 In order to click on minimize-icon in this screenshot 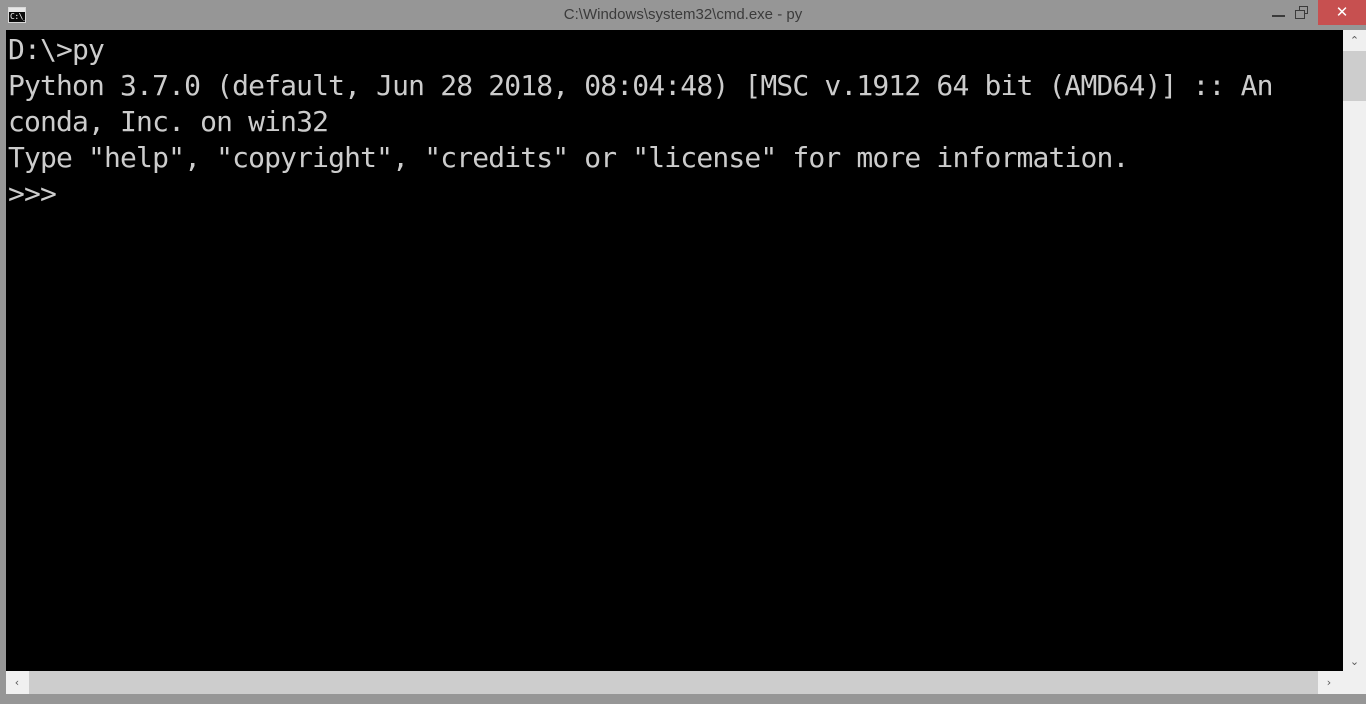, I will do `click(1278, 16)`.